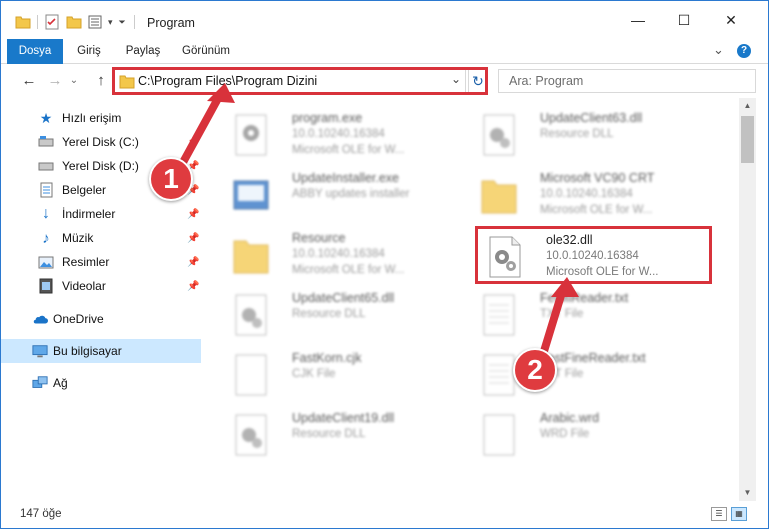 The height and width of the screenshot is (529, 769). Describe the element at coordinates (346, 314) in the screenshot. I see `file-item: UpdateClient65.dll Resource DLL` at that location.